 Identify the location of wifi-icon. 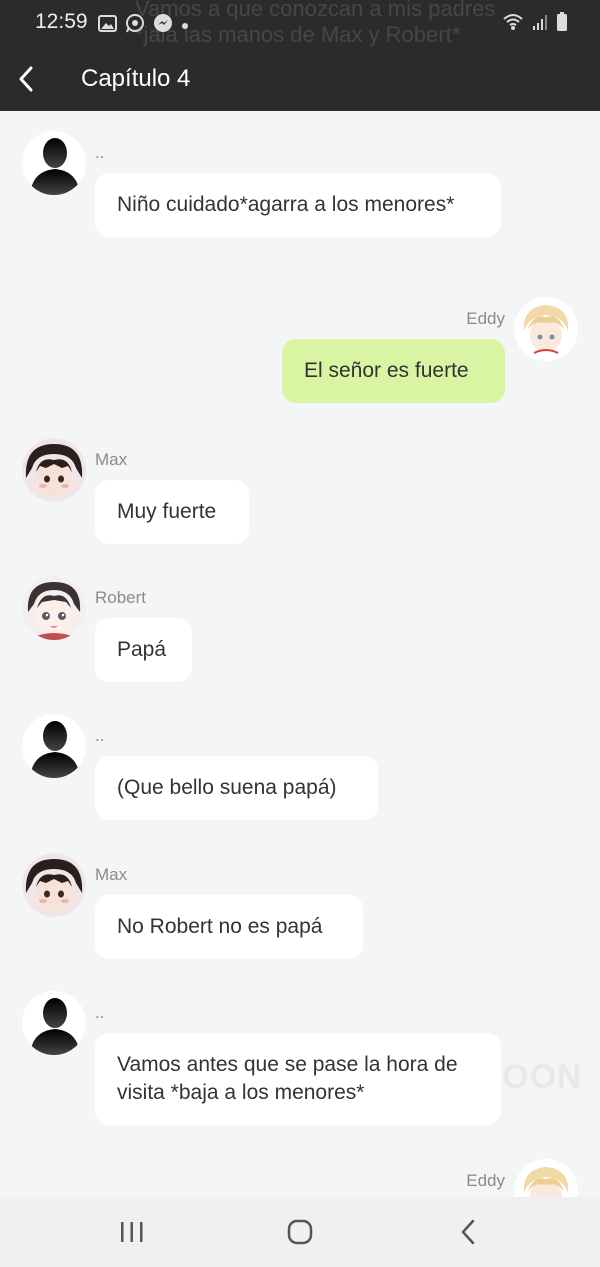
(513, 24).